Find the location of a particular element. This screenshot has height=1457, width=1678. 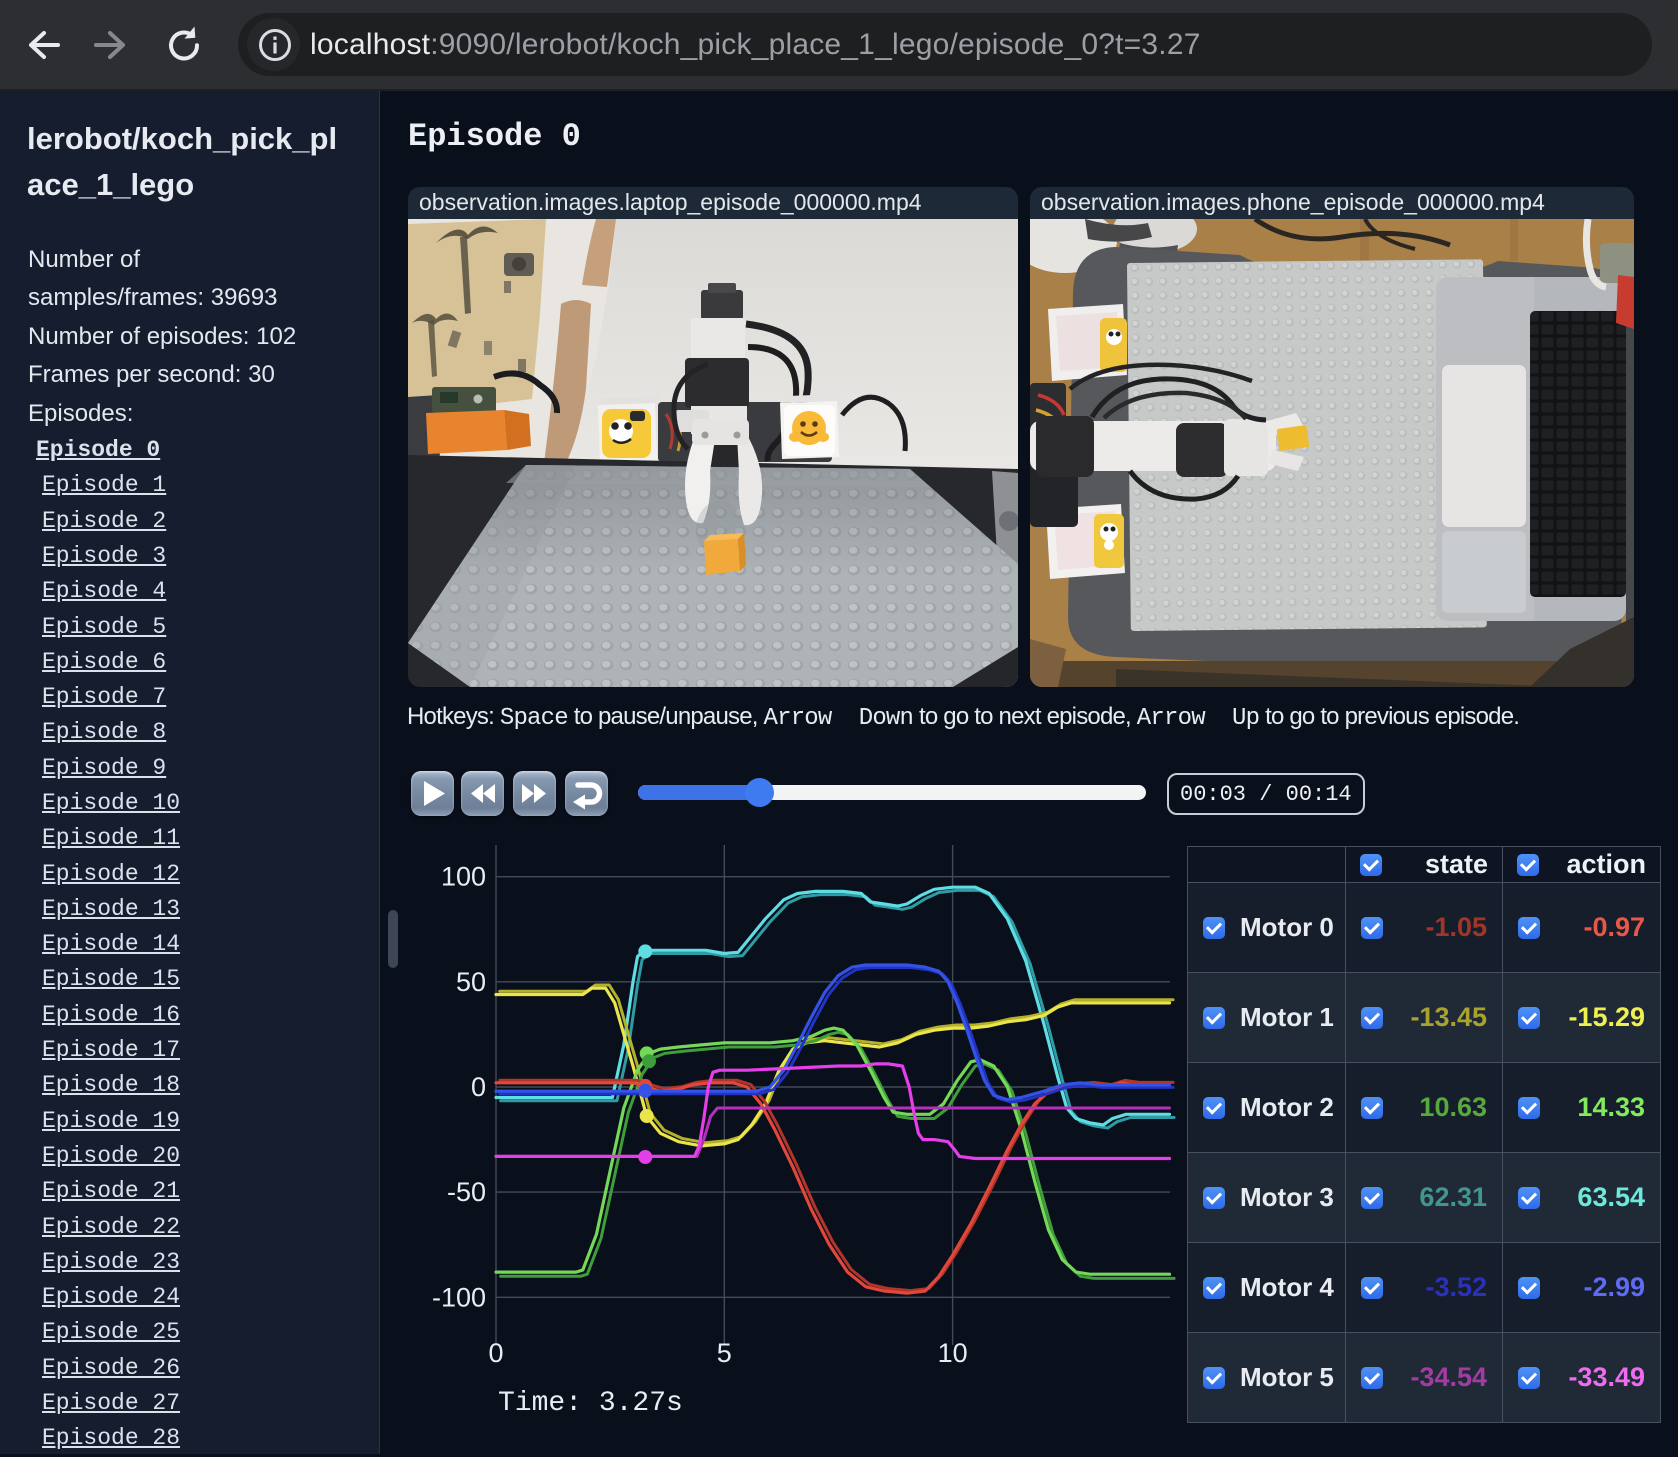

svg-text: 10 is located at coordinates (953, 1353).